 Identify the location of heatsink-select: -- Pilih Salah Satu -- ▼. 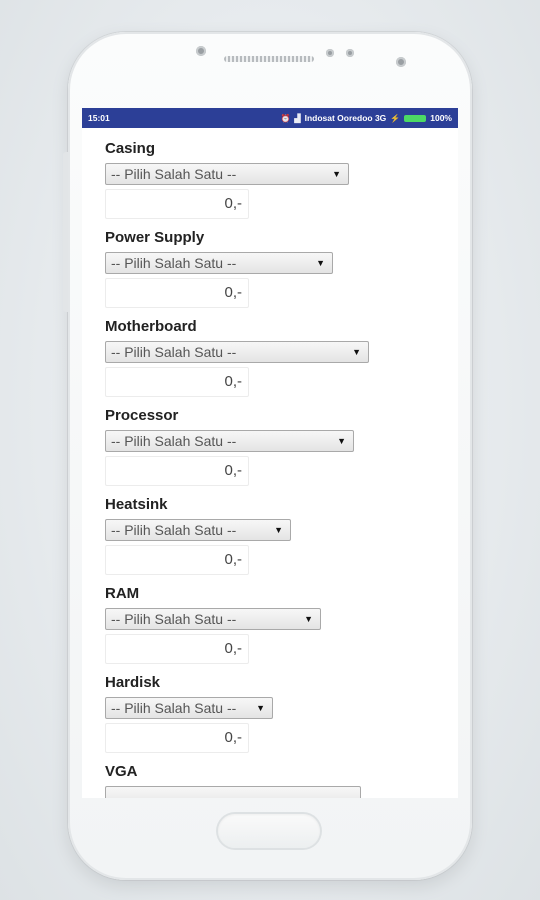
(198, 530).